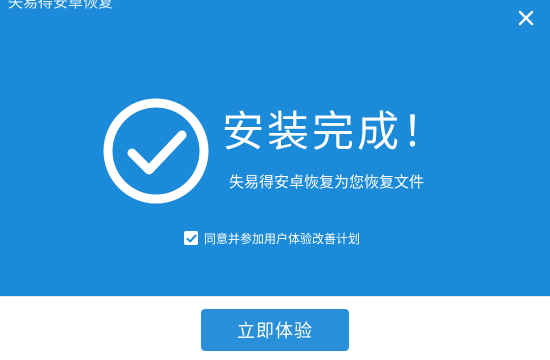 This screenshot has height=360, width=550. I want to click on close-button, so click(526, 18).